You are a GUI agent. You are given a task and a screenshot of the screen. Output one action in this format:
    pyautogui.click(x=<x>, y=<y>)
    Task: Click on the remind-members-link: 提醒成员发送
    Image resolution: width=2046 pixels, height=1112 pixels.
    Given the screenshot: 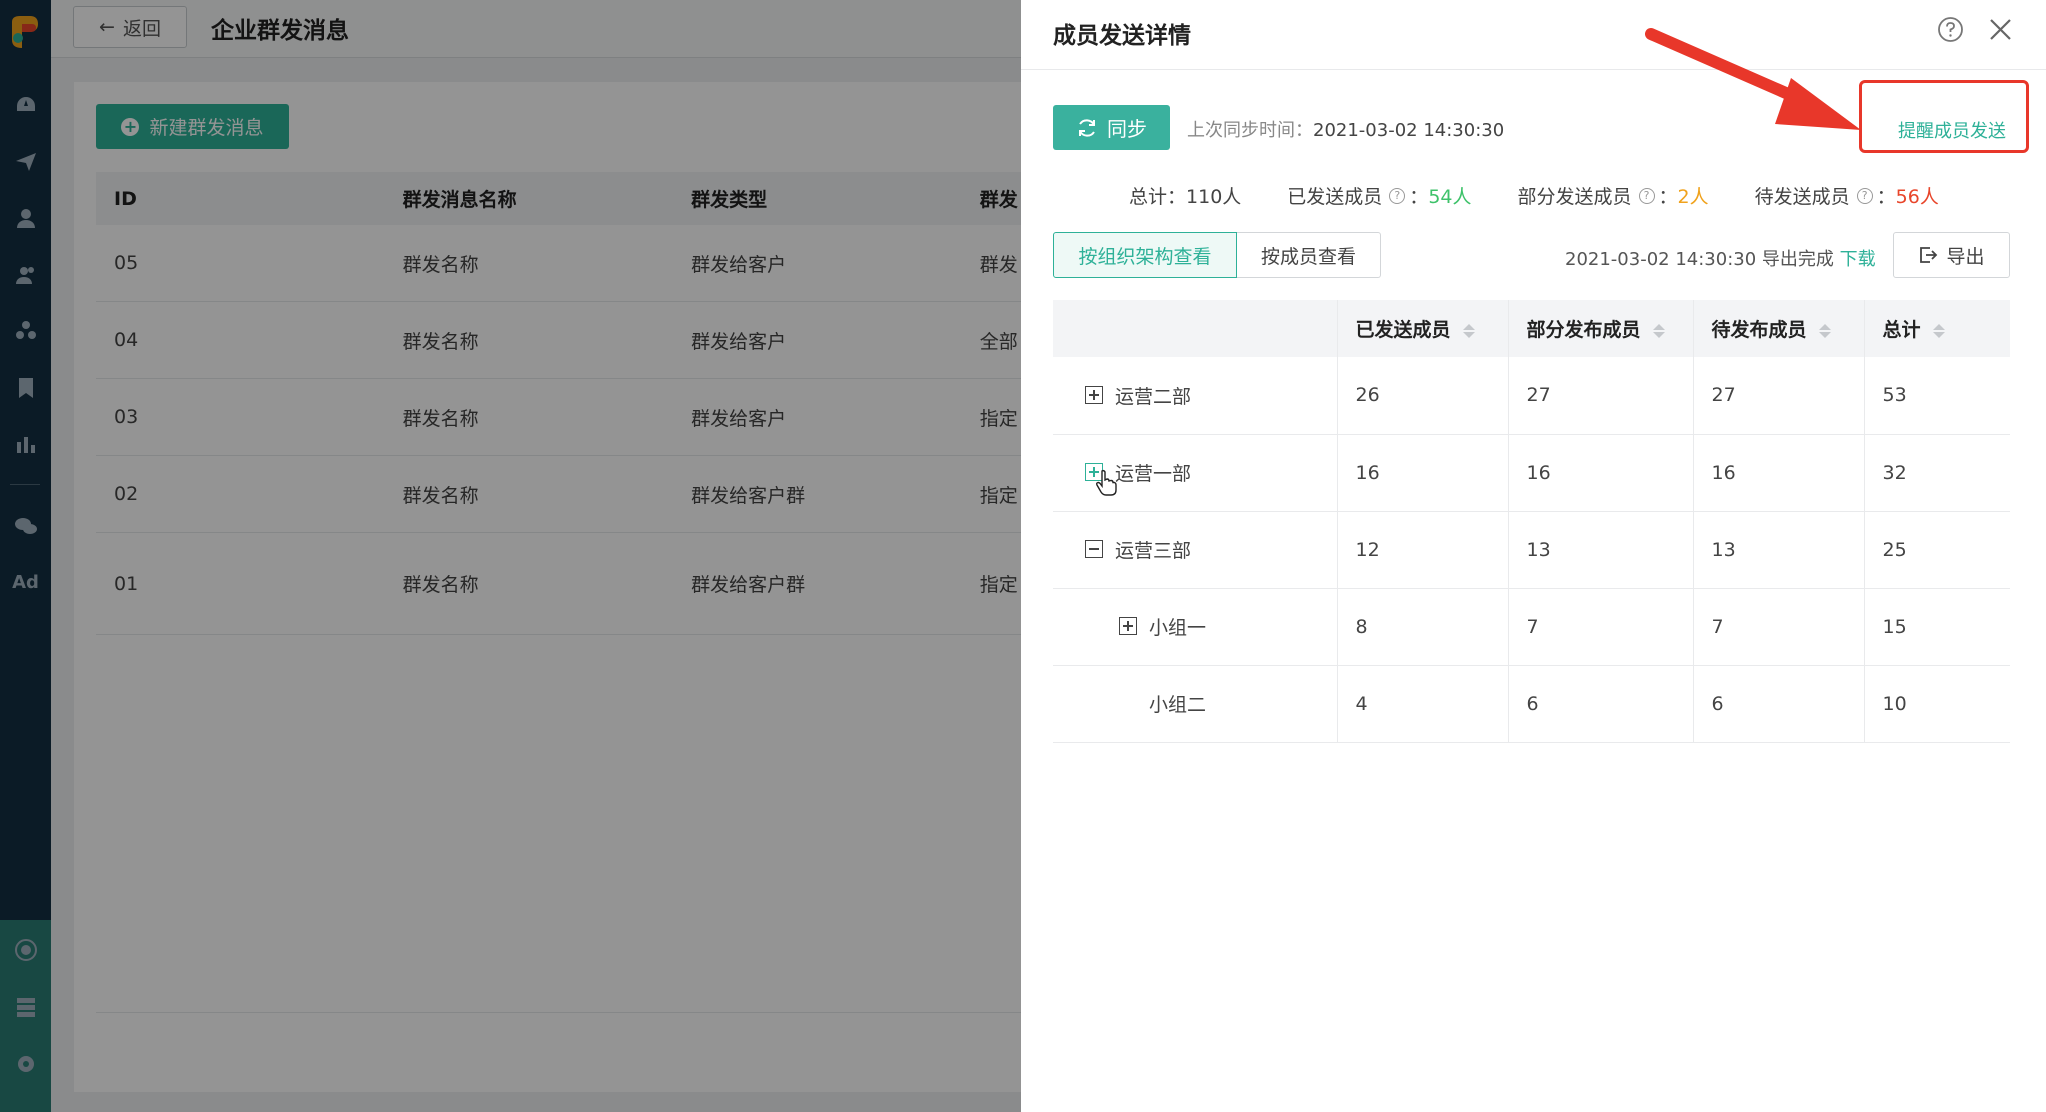 What is the action you would take?
    pyautogui.click(x=1952, y=130)
    